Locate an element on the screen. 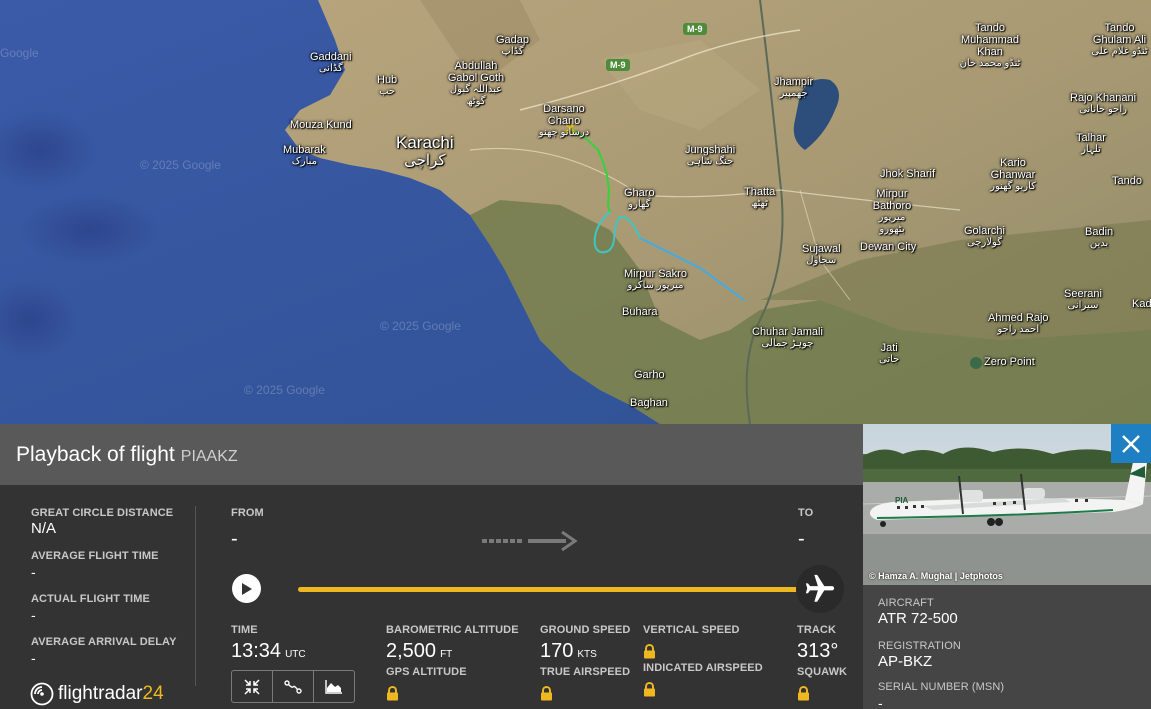 This screenshot has width=1151, height=709. place-label: Ahmed Rajo احمد راجو is located at coordinates (1018, 323).